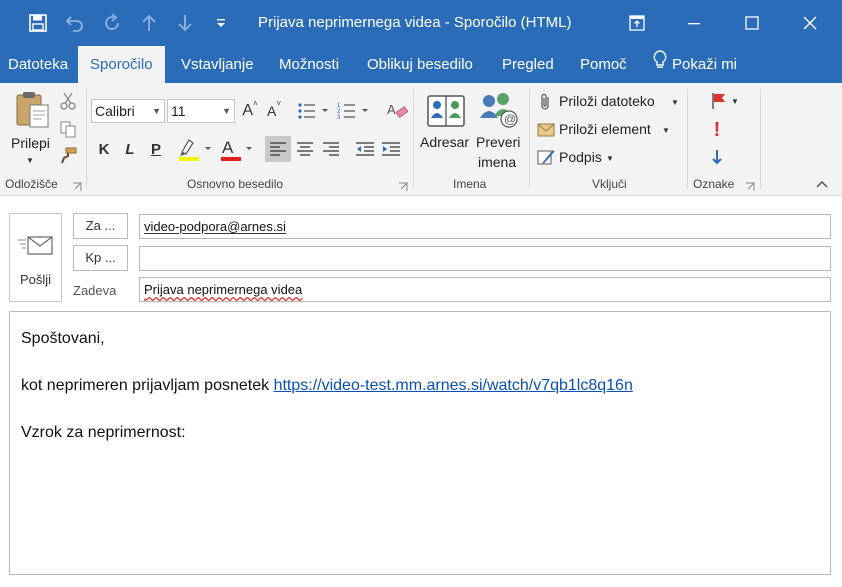 This screenshot has width=842, height=587. What do you see at coordinates (546, 102) in the screenshot?
I see `paperclip-icon` at bounding box center [546, 102].